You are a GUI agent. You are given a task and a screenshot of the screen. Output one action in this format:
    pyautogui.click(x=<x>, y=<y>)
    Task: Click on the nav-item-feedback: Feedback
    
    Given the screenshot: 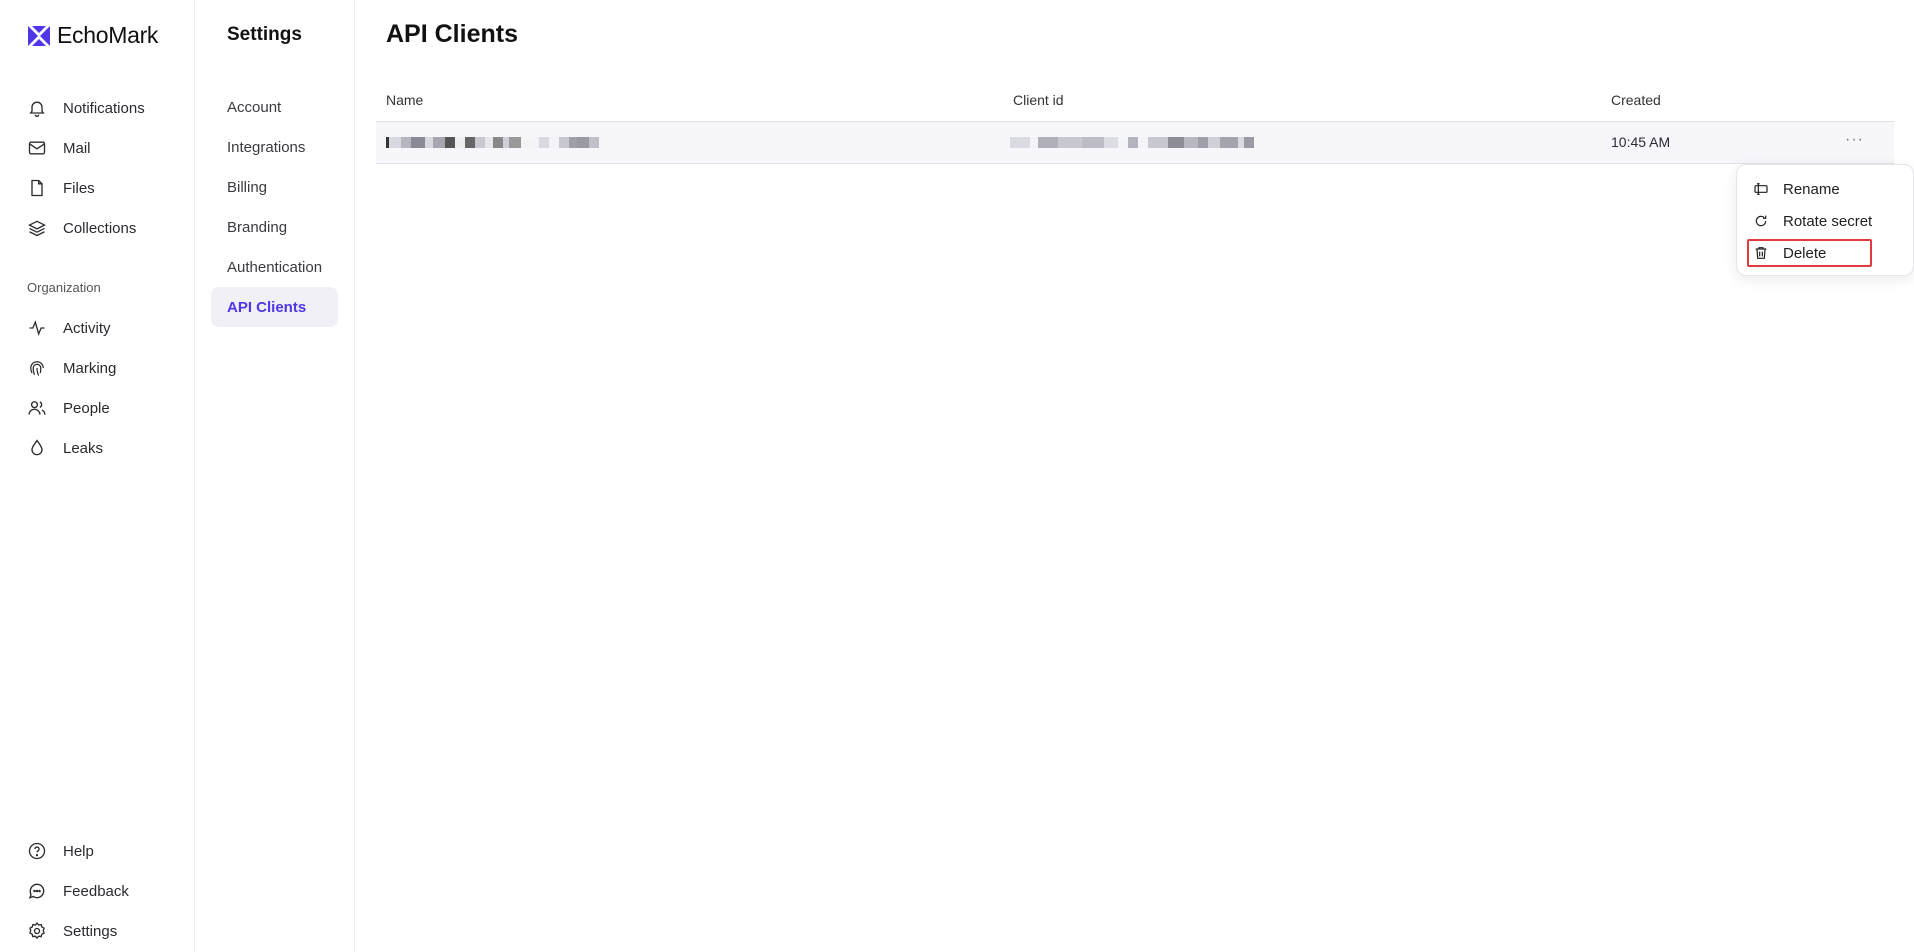 What is the action you would take?
    pyautogui.click(x=78, y=891)
    